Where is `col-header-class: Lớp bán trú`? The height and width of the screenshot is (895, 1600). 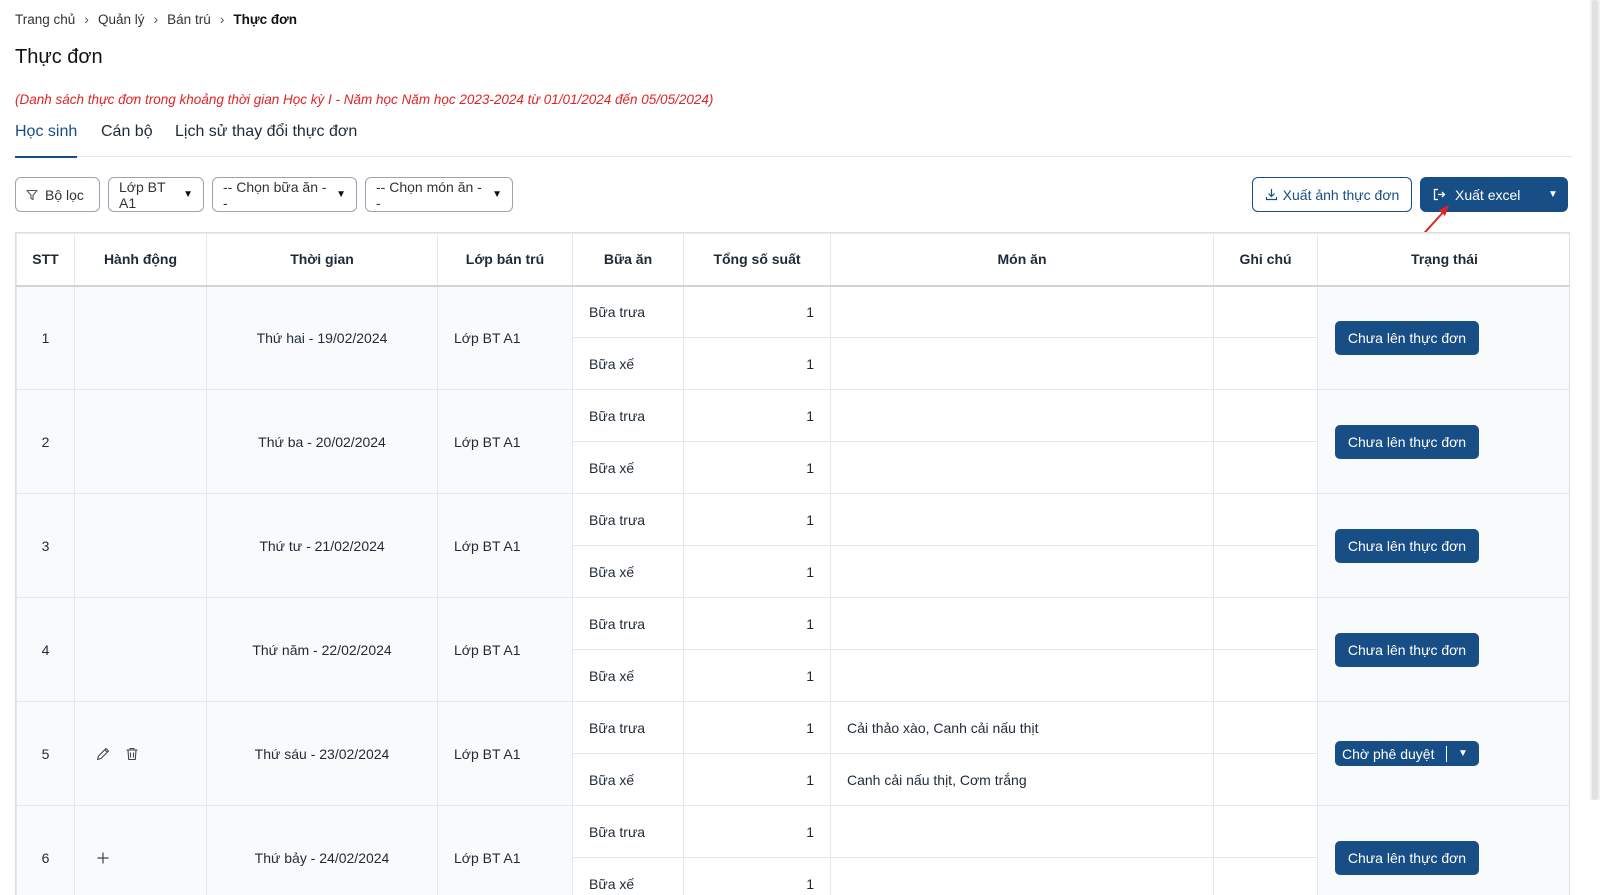 col-header-class: Lớp bán trú is located at coordinates (505, 260).